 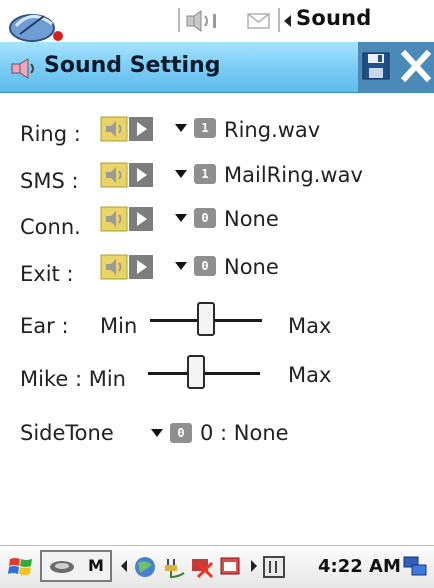 I want to click on conn-speaker-play-icon, so click(x=127, y=219).